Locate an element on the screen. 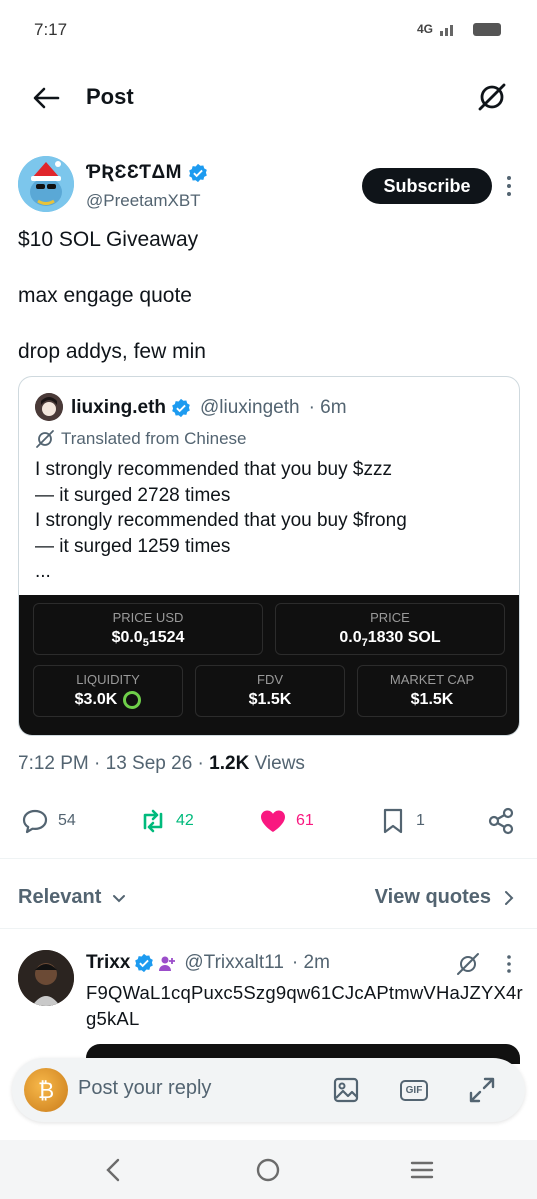 The height and width of the screenshot is (1199, 537). views-count: 1.2K is located at coordinates (229, 763).